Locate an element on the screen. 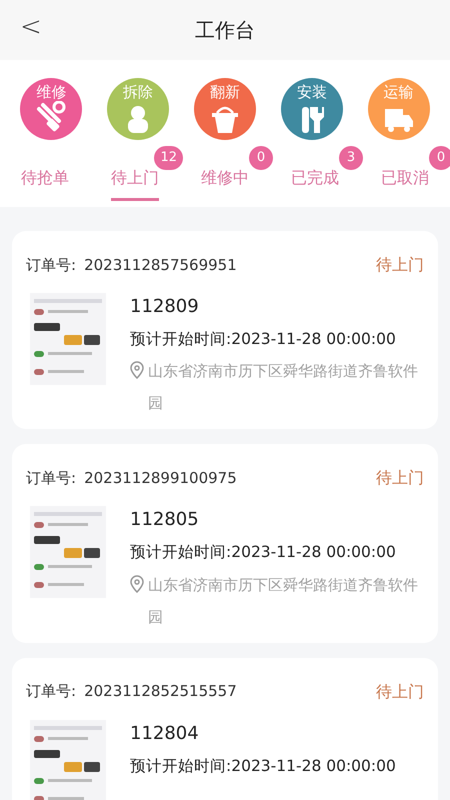 This screenshot has height=800, width=450. category-button: 翻新 is located at coordinates (225, 109).